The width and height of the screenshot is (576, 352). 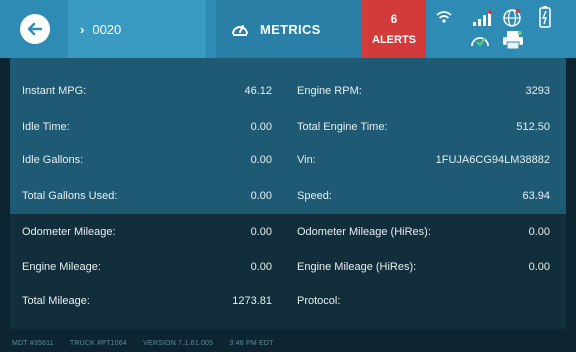 What do you see at coordinates (82, 29) in the screenshot?
I see `chevron-right-icon: ›` at bounding box center [82, 29].